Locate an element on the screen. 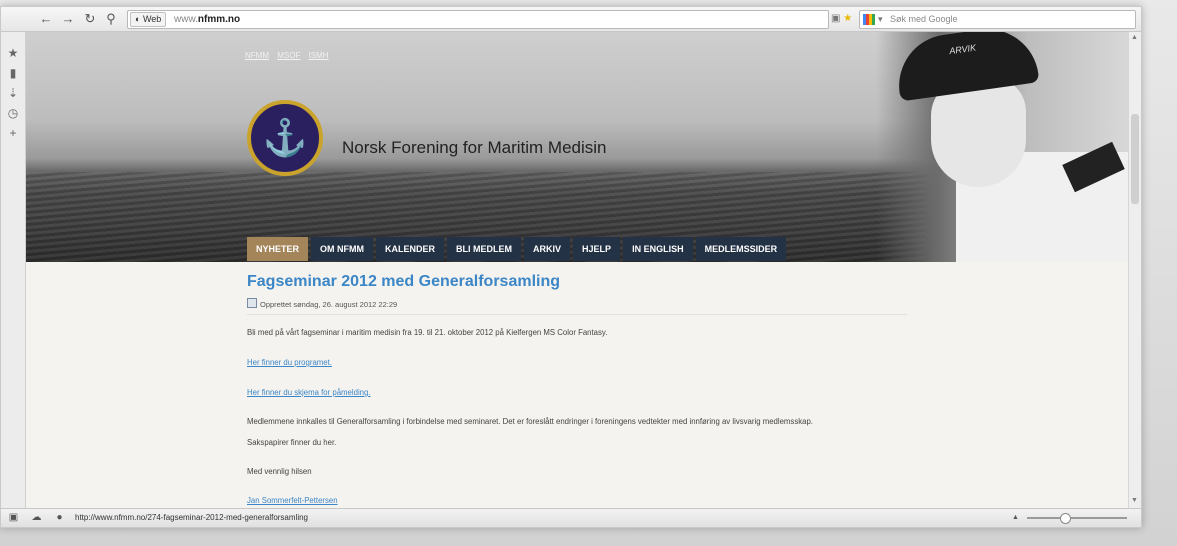 The width and height of the screenshot is (1177, 546). url-prefix: www. is located at coordinates (186, 19).